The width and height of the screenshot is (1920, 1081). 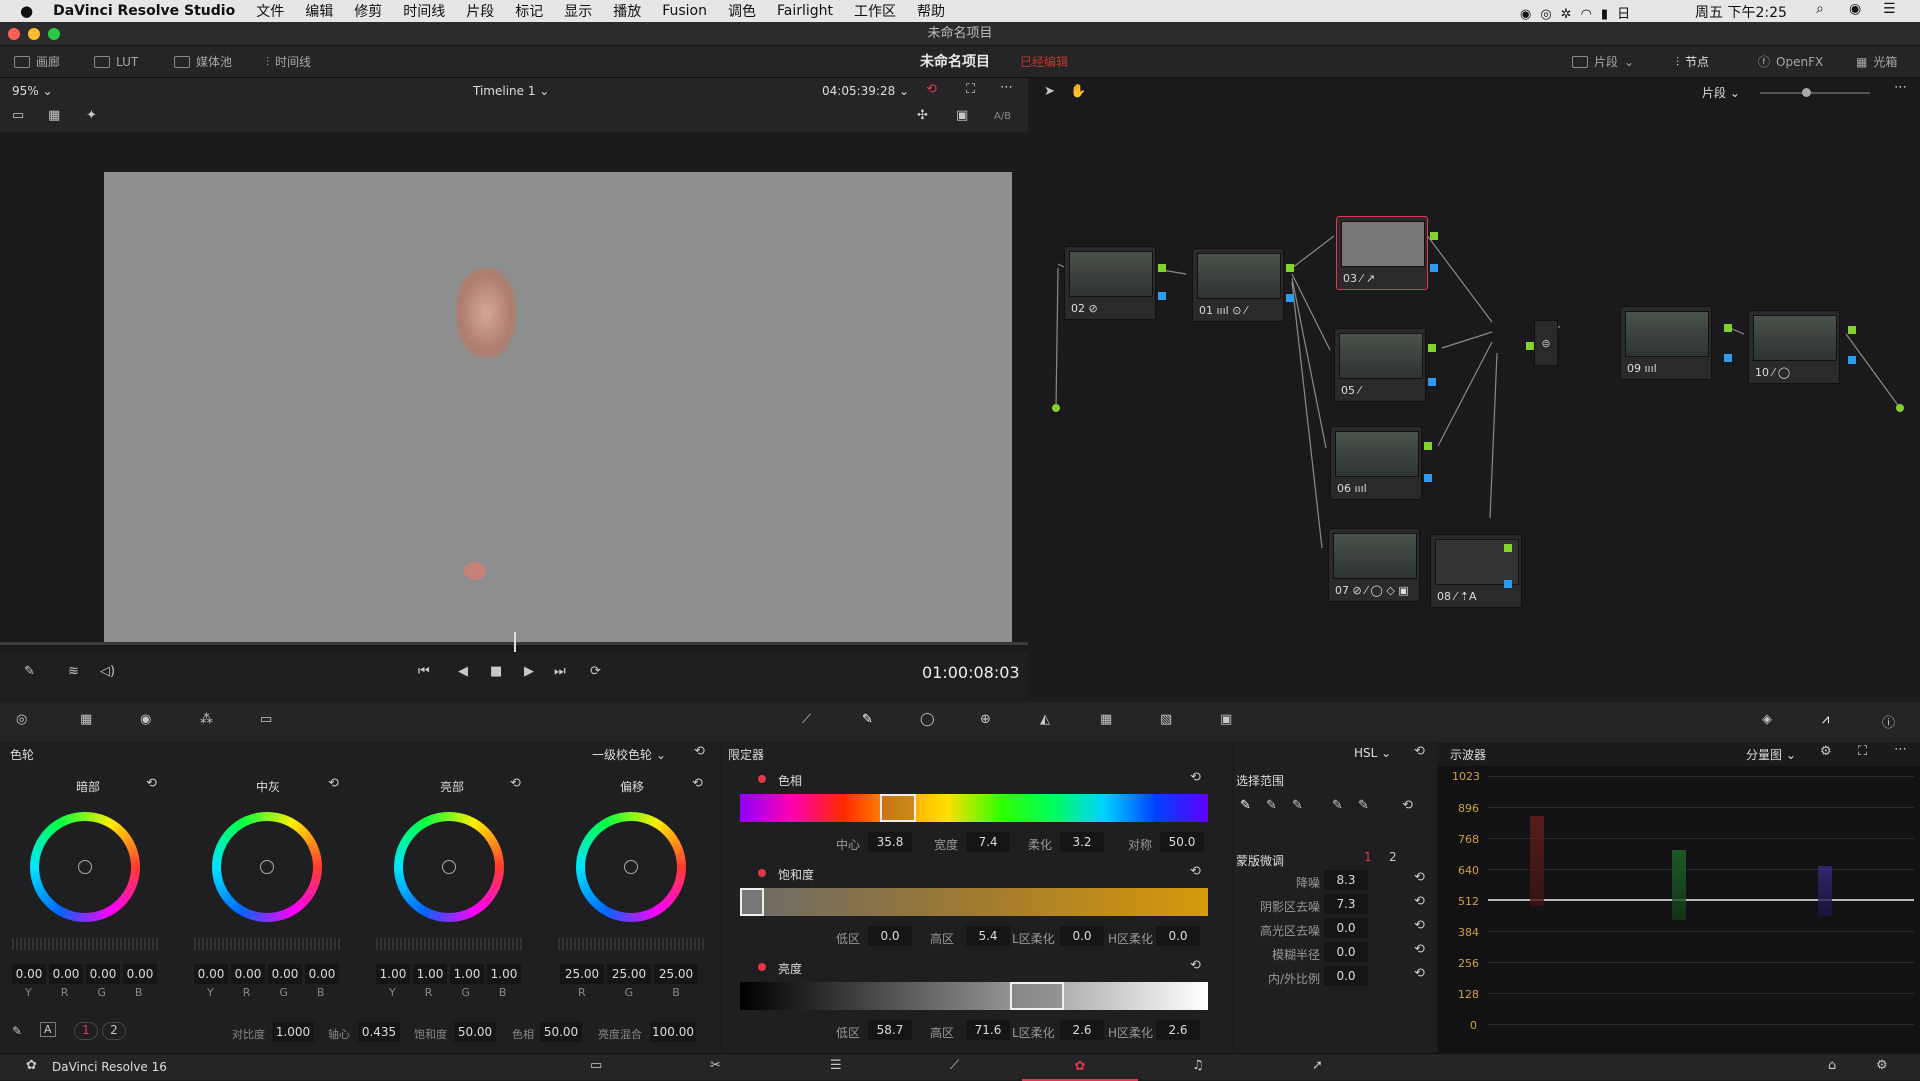 I want to click on menu-item: Fairlight, so click(x=805, y=11).